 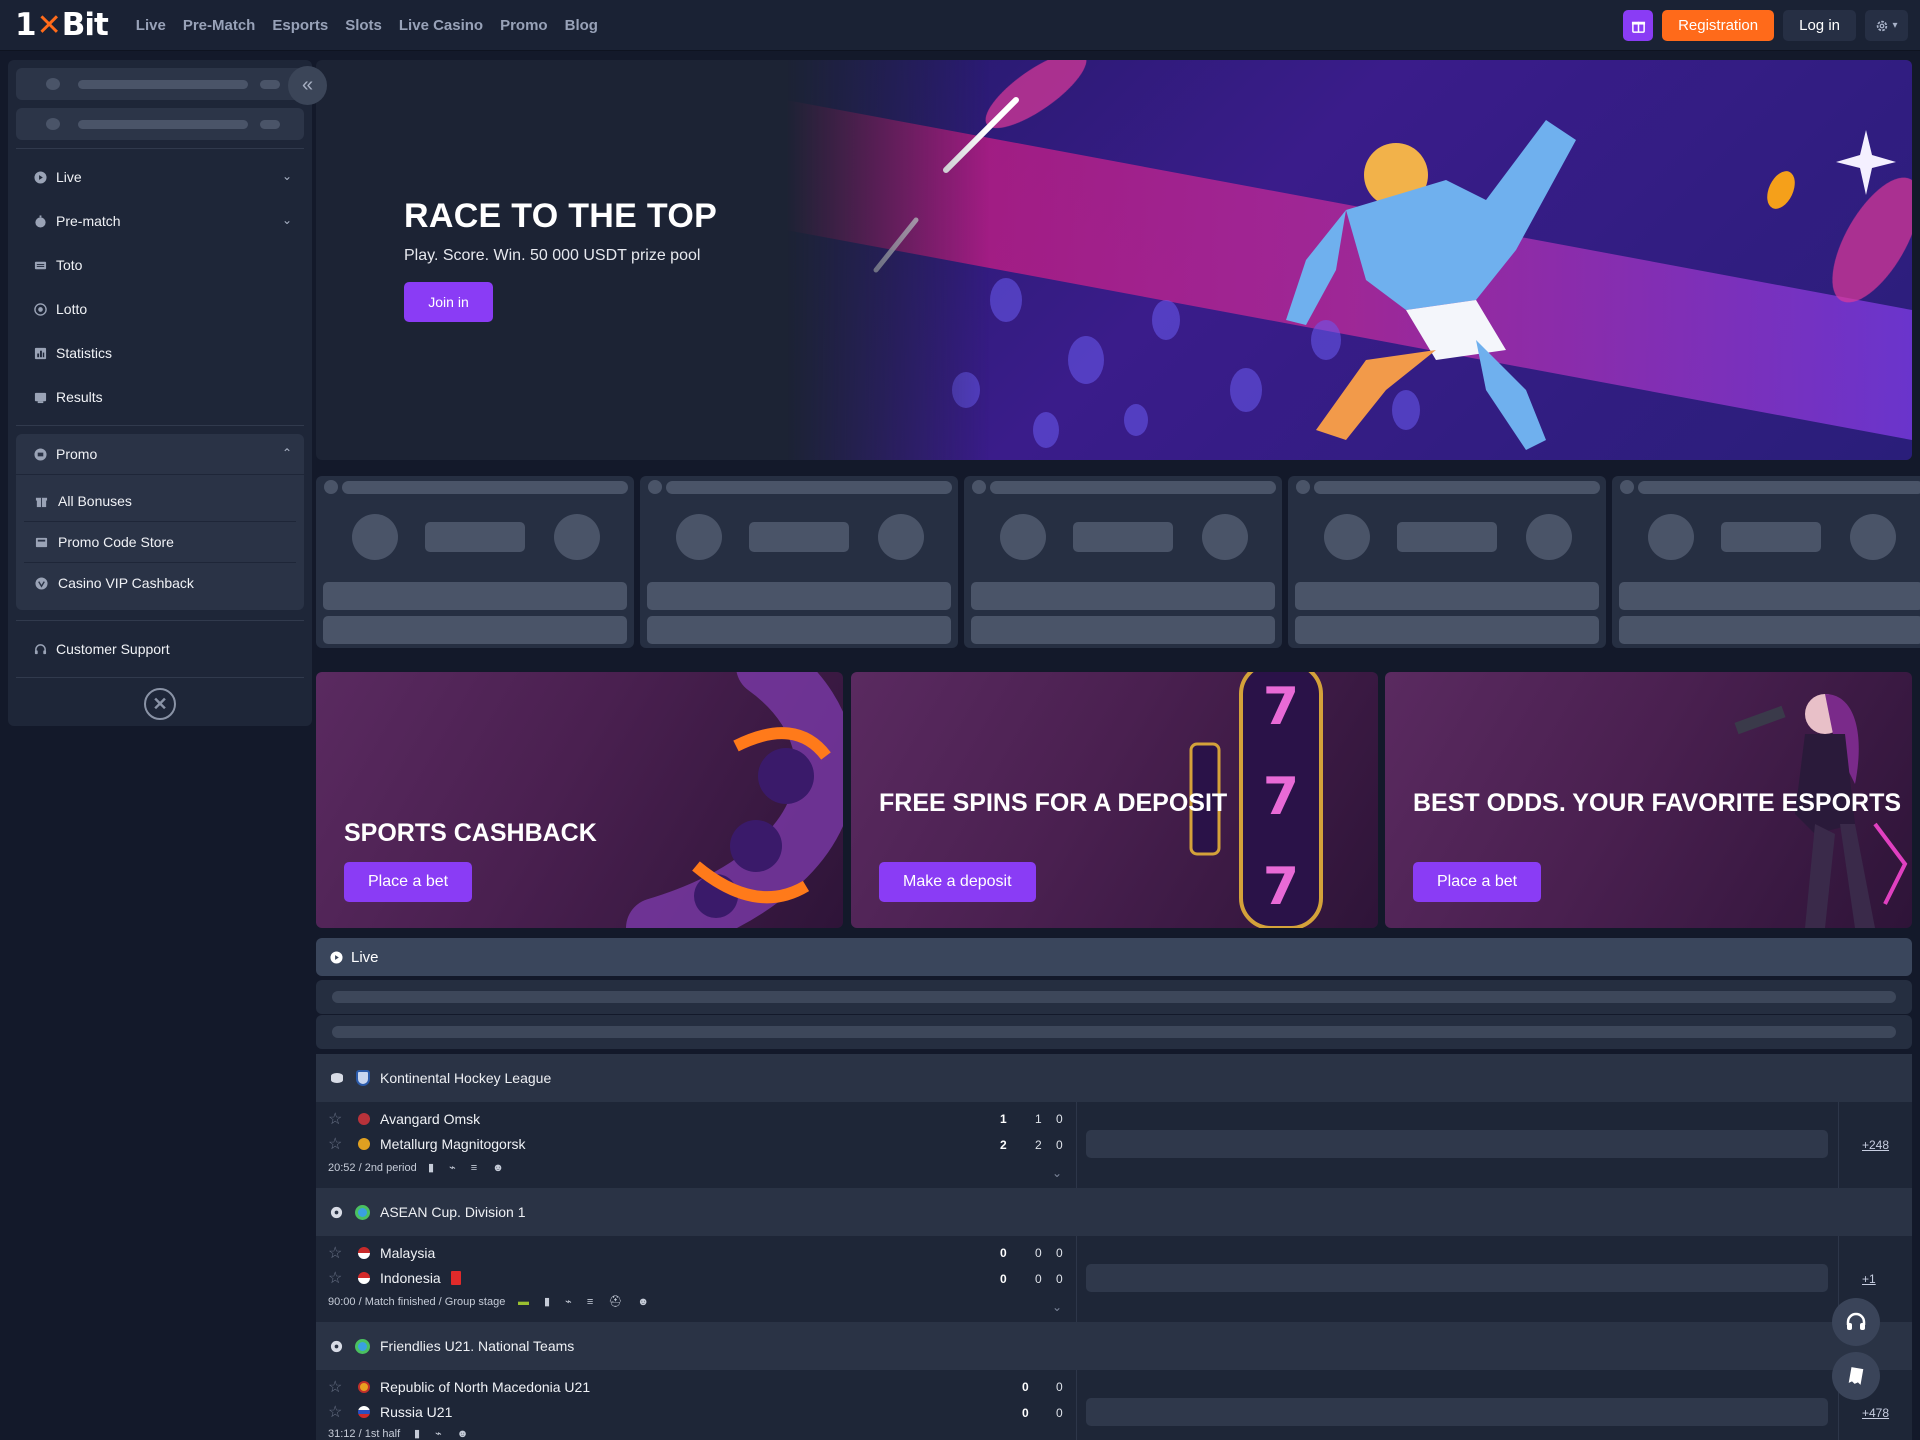 What do you see at coordinates (957, 882) in the screenshot?
I see `make-deposit-button: Make a deposit` at bounding box center [957, 882].